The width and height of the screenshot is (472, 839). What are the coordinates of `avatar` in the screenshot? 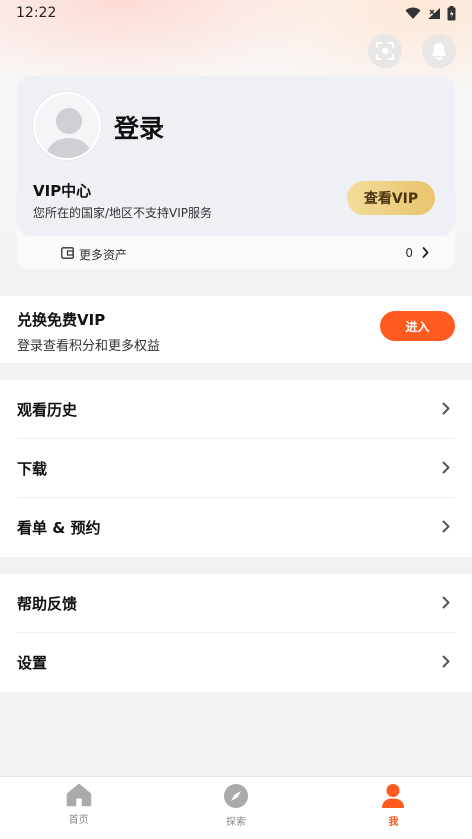 It's located at (67, 126).